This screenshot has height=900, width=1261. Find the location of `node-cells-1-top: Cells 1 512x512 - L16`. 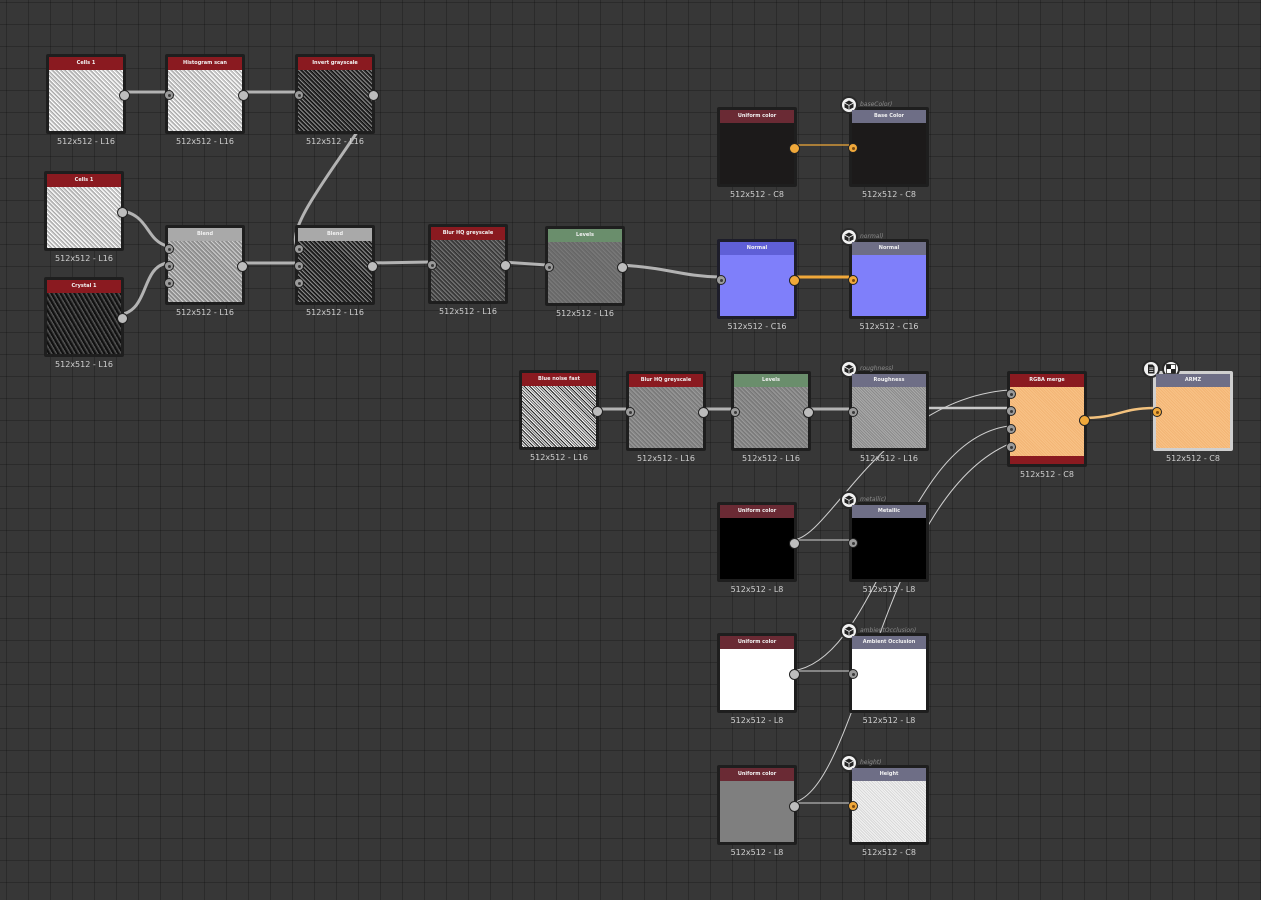

node-cells-1-top: Cells 1 512x512 - L16 is located at coordinates (88, 100).